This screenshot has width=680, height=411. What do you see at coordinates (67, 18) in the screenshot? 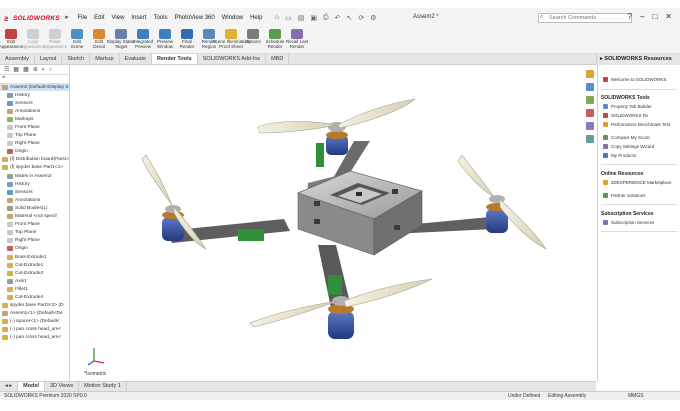
I see `pin-icon: ▸` at bounding box center [67, 18].